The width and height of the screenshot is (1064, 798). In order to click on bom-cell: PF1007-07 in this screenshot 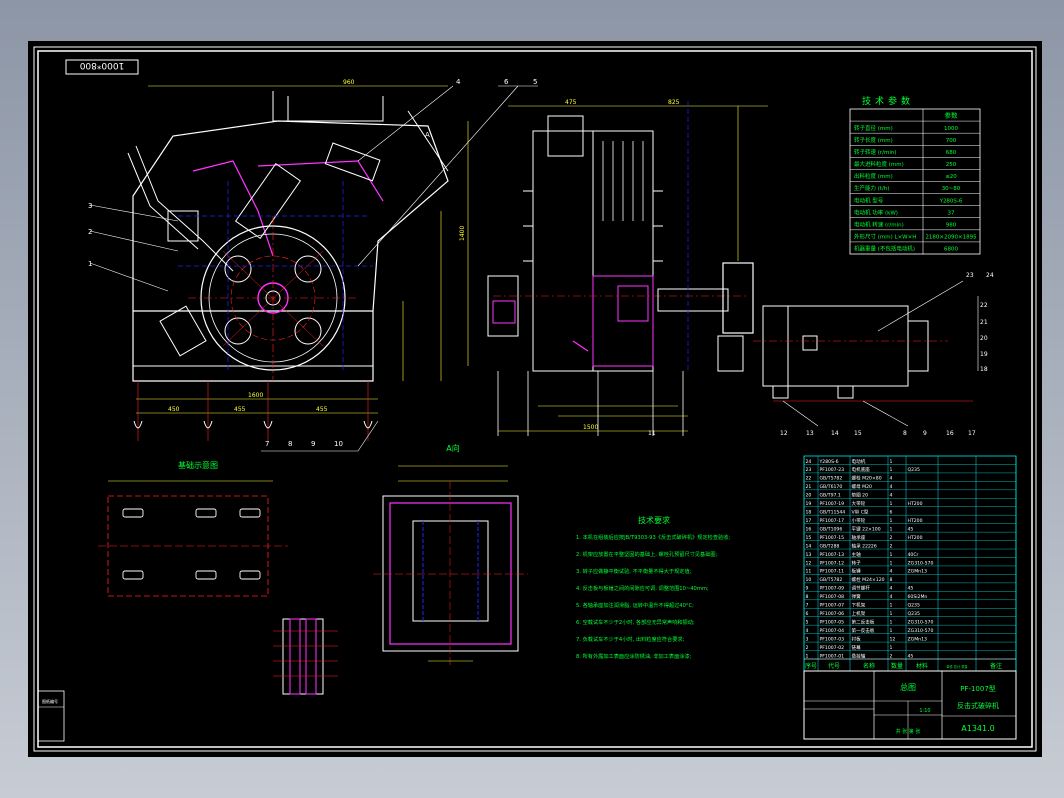, I will do `click(832, 606)`.